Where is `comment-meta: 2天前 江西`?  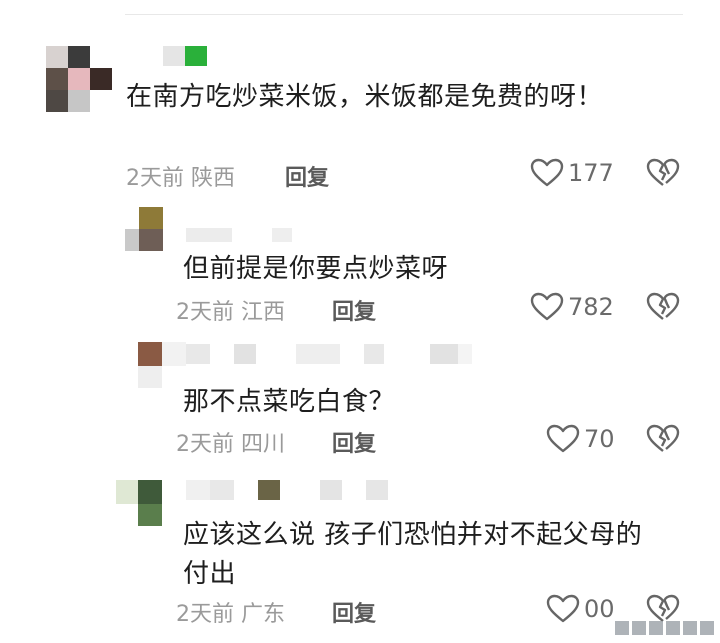 comment-meta: 2天前 江西 is located at coordinates (230, 310).